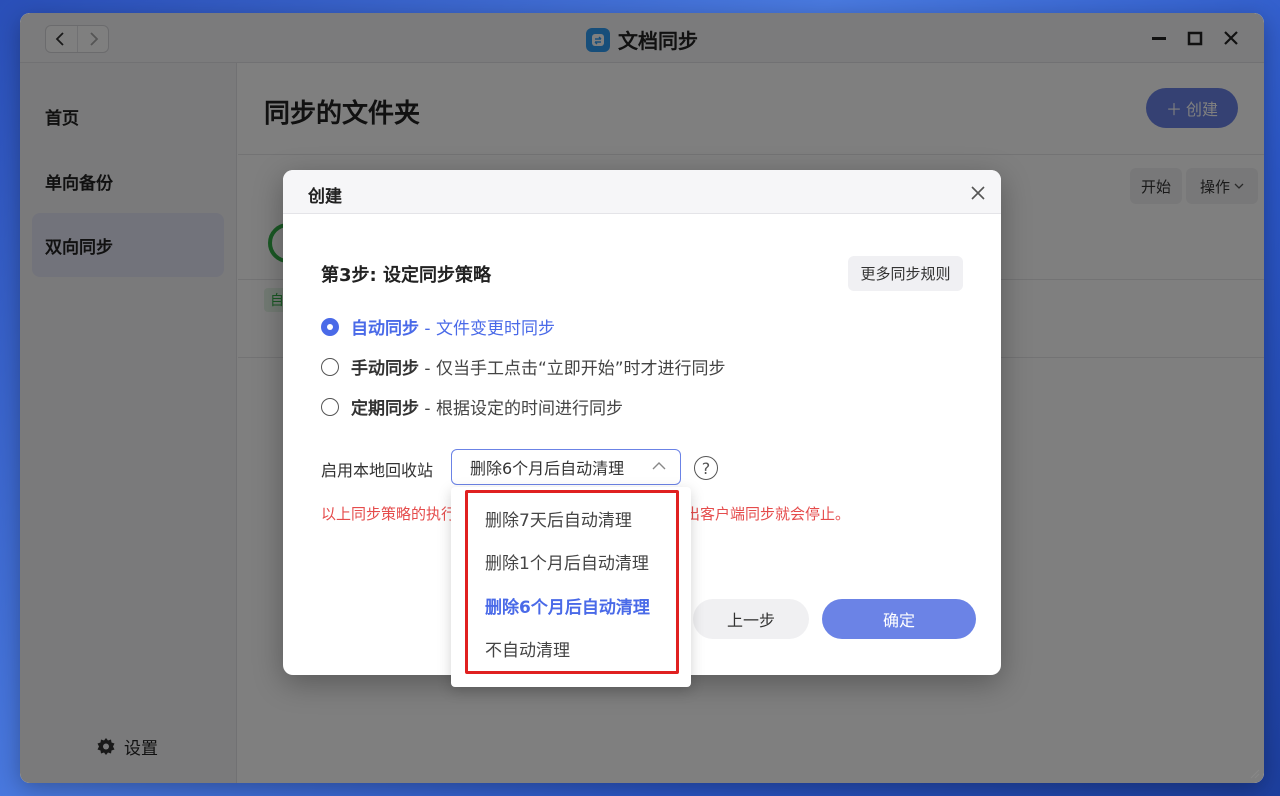 The image size is (1280, 796). Describe the element at coordinates (1254, 773) in the screenshot. I see `resize-grip-icon` at that location.